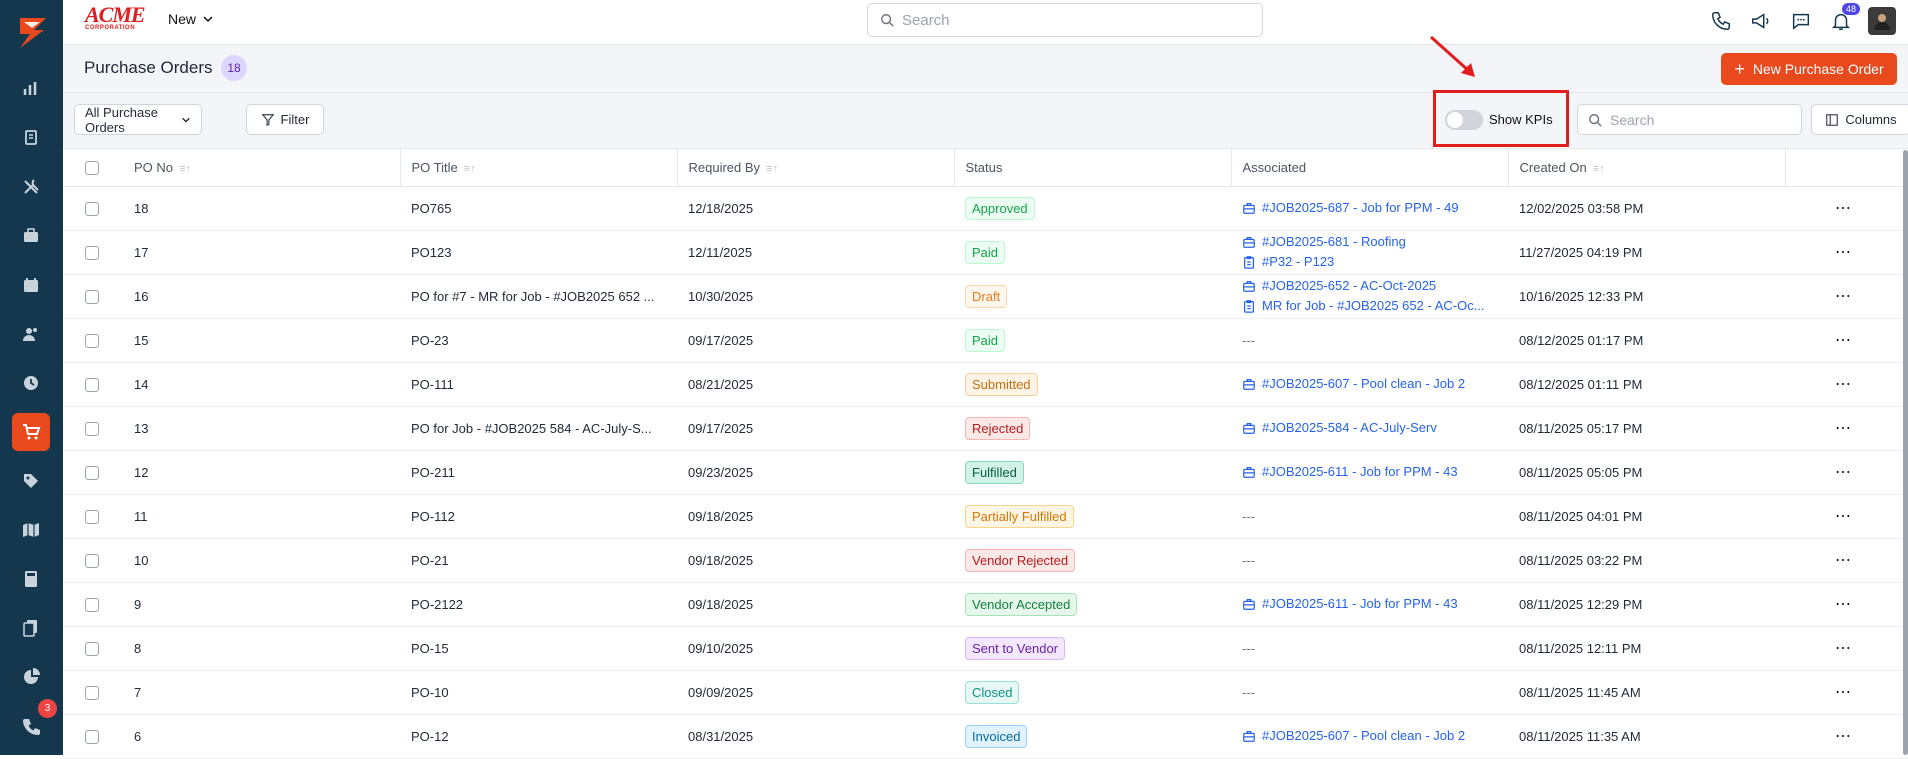  What do you see at coordinates (1375, 428) in the screenshot?
I see `associated-link: #JOB2025-584 - AC-July-Serv` at bounding box center [1375, 428].